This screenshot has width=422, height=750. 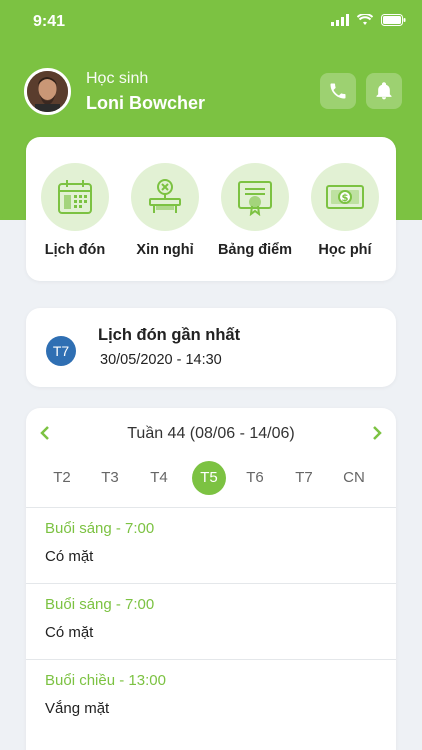 What do you see at coordinates (345, 210) in the screenshot?
I see `menu-tuition: $ Học phí` at bounding box center [345, 210].